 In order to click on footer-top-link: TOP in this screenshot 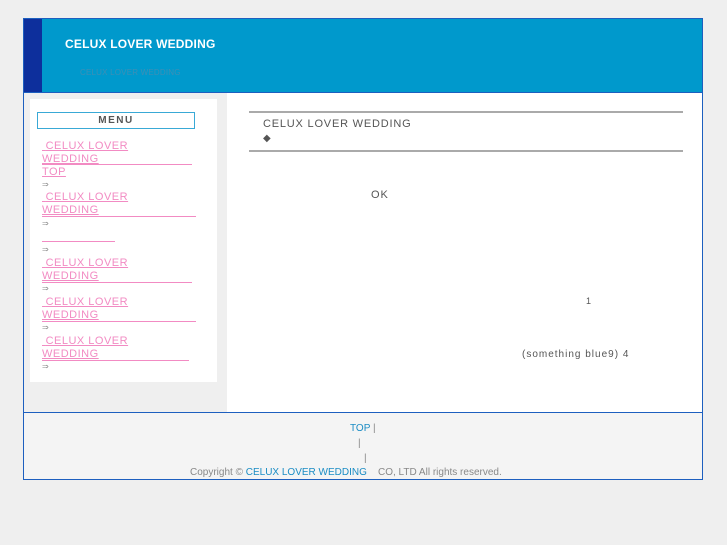, I will do `click(360, 428)`.